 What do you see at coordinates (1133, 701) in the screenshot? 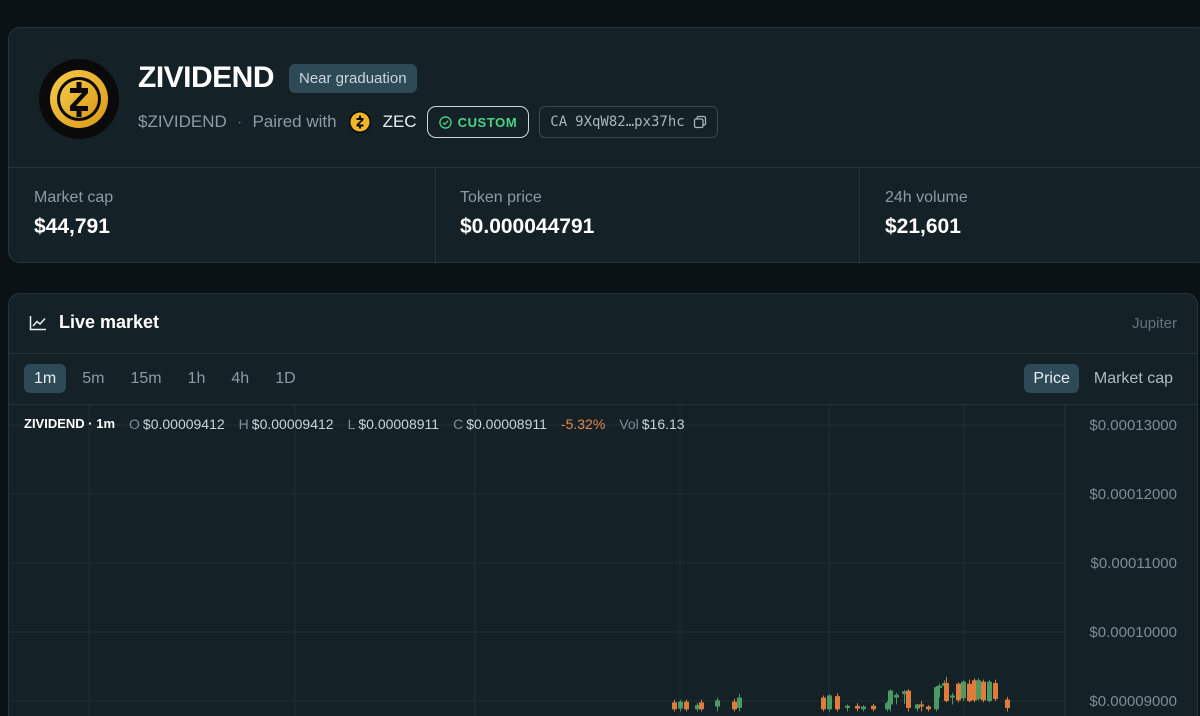
I see `y-tick-label: $0.00009000` at bounding box center [1133, 701].